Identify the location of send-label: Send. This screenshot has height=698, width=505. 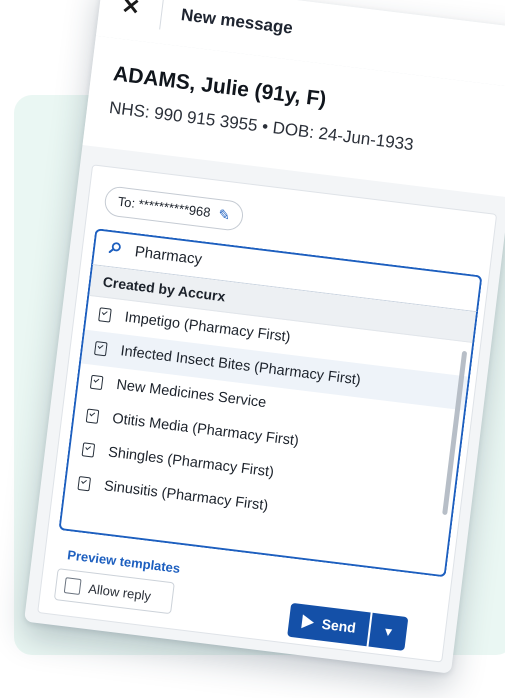
(338, 625).